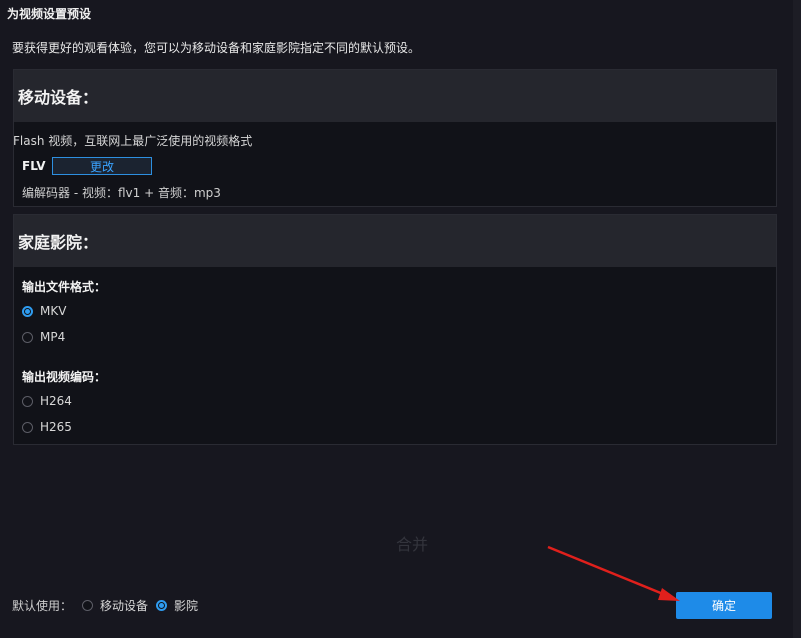 The image size is (801, 638). What do you see at coordinates (53, 337) in the screenshot?
I see `radio-mp4-label: MP4` at bounding box center [53, 337].